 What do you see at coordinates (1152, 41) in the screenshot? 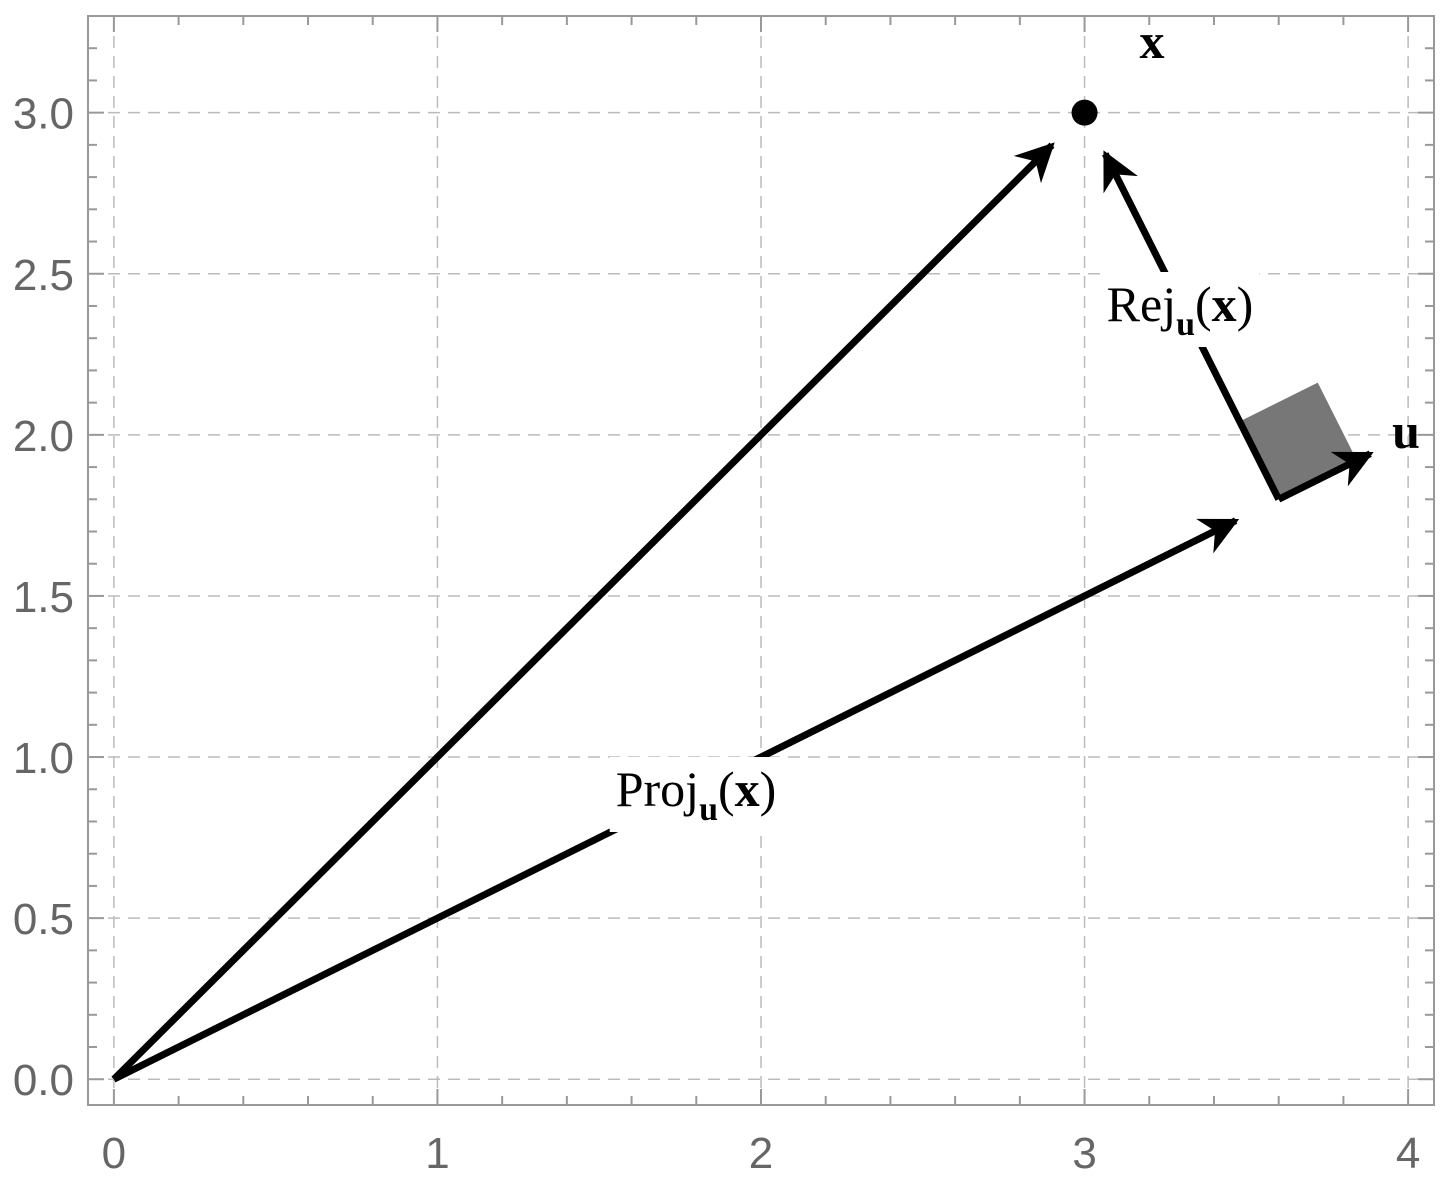
I see `point-x-label: x` at bounding box center [1152, 41].